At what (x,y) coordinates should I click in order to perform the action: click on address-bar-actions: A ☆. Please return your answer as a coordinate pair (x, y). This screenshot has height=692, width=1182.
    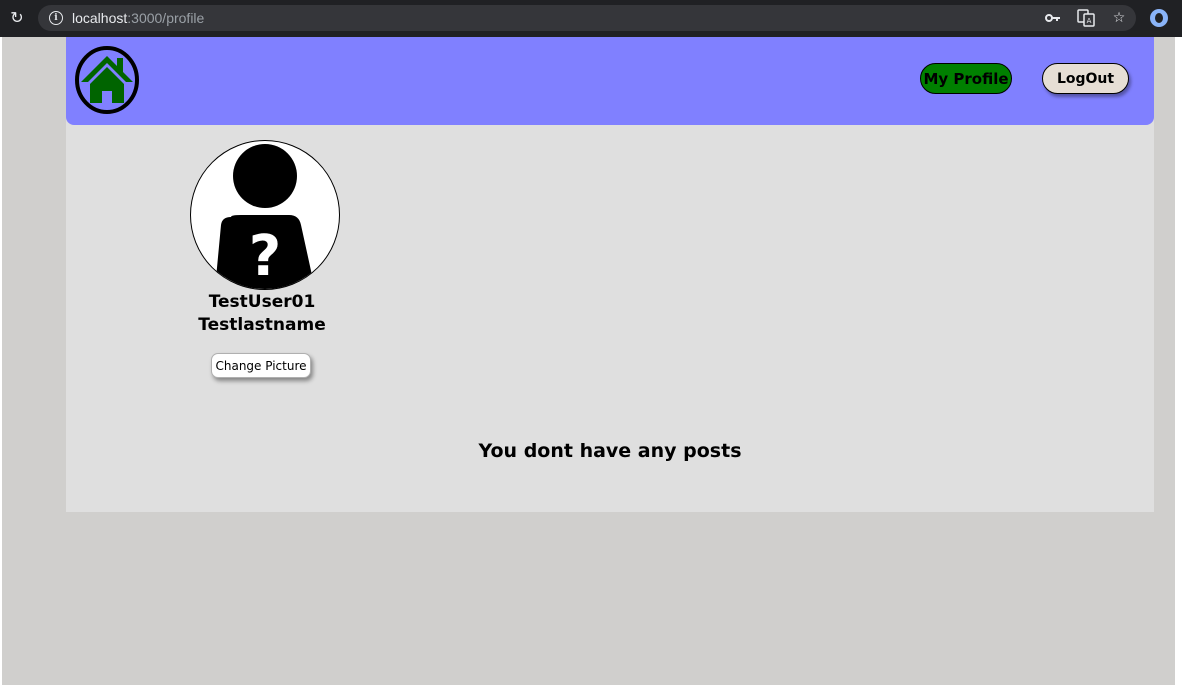
    Looking at the image, I should click on (1086, 18).